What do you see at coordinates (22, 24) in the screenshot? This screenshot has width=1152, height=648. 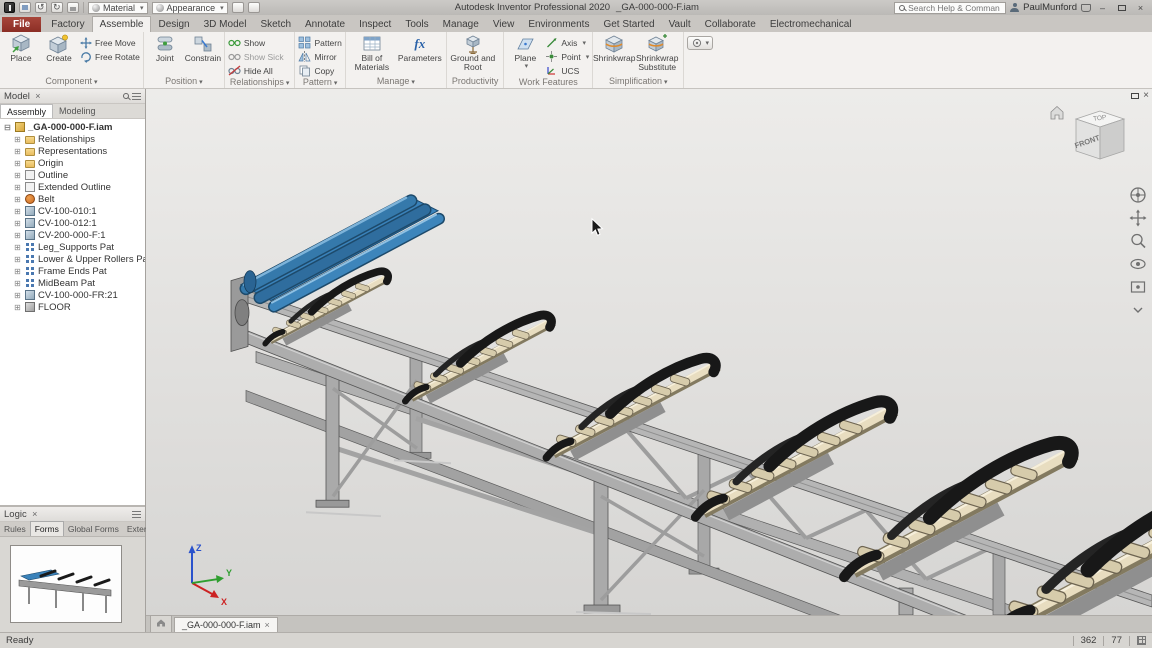 I see `tab-file: File` at bounding box center [22, 24].